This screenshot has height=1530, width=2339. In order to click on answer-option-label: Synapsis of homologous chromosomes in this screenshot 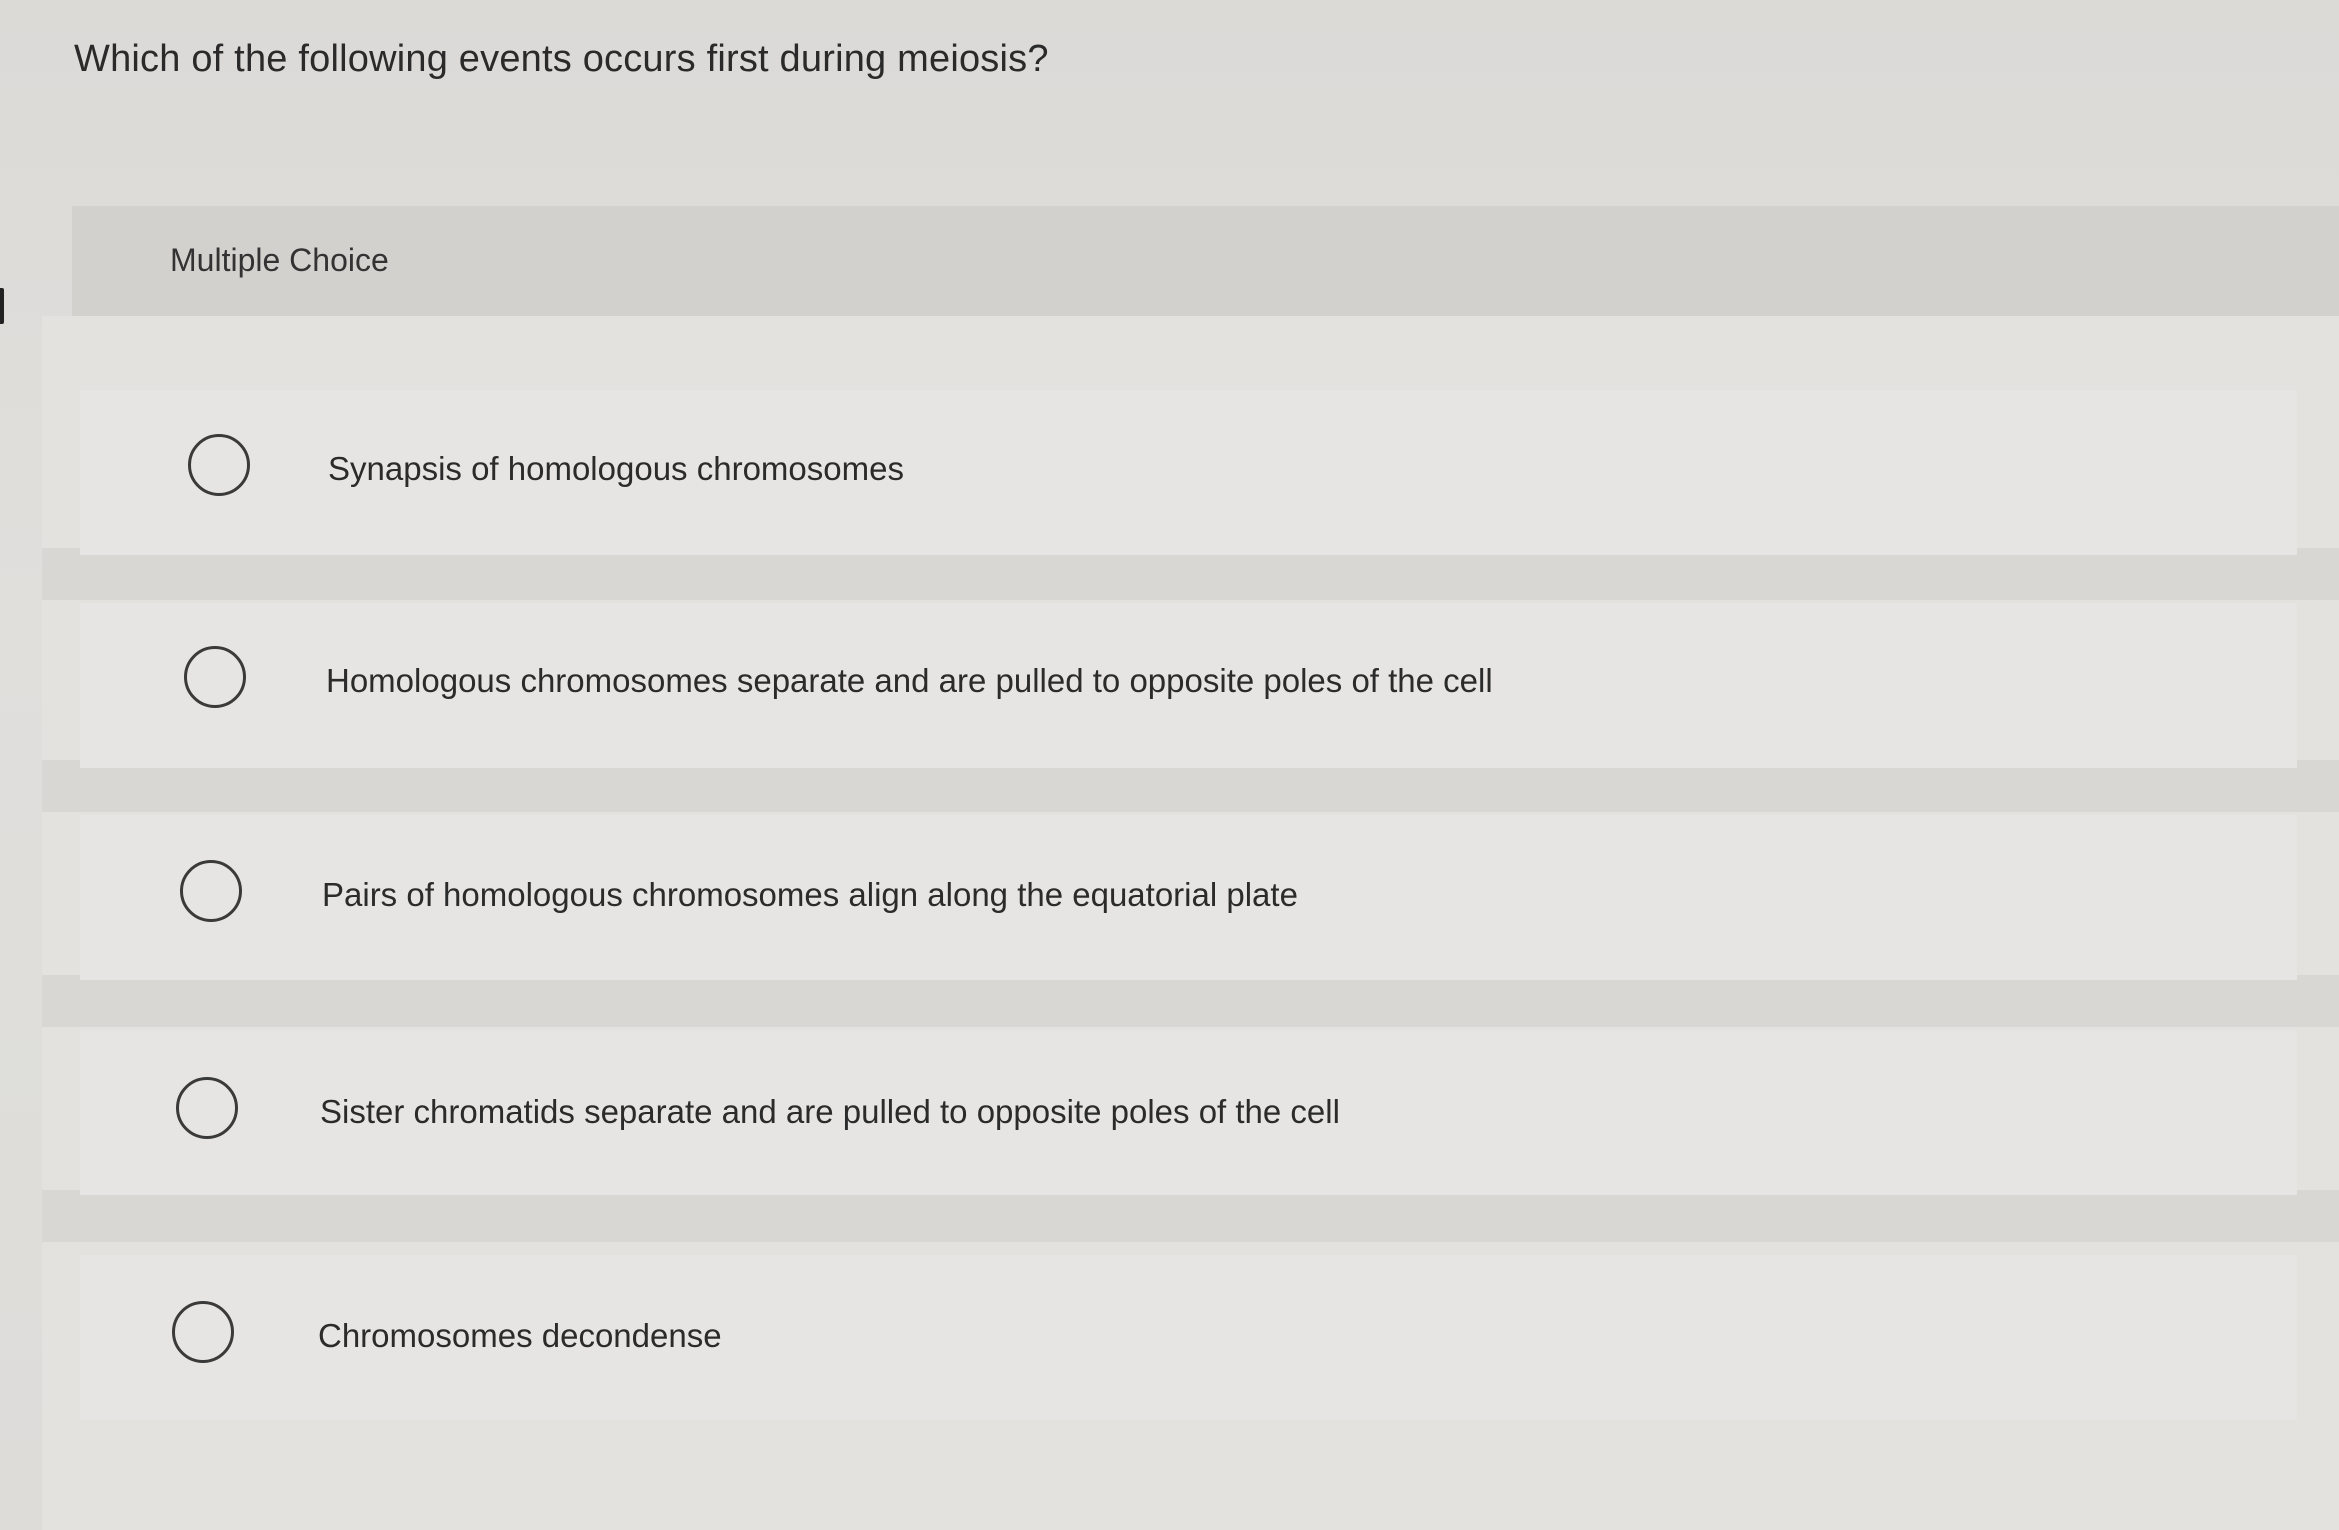, I will do `click(616, 468)`.